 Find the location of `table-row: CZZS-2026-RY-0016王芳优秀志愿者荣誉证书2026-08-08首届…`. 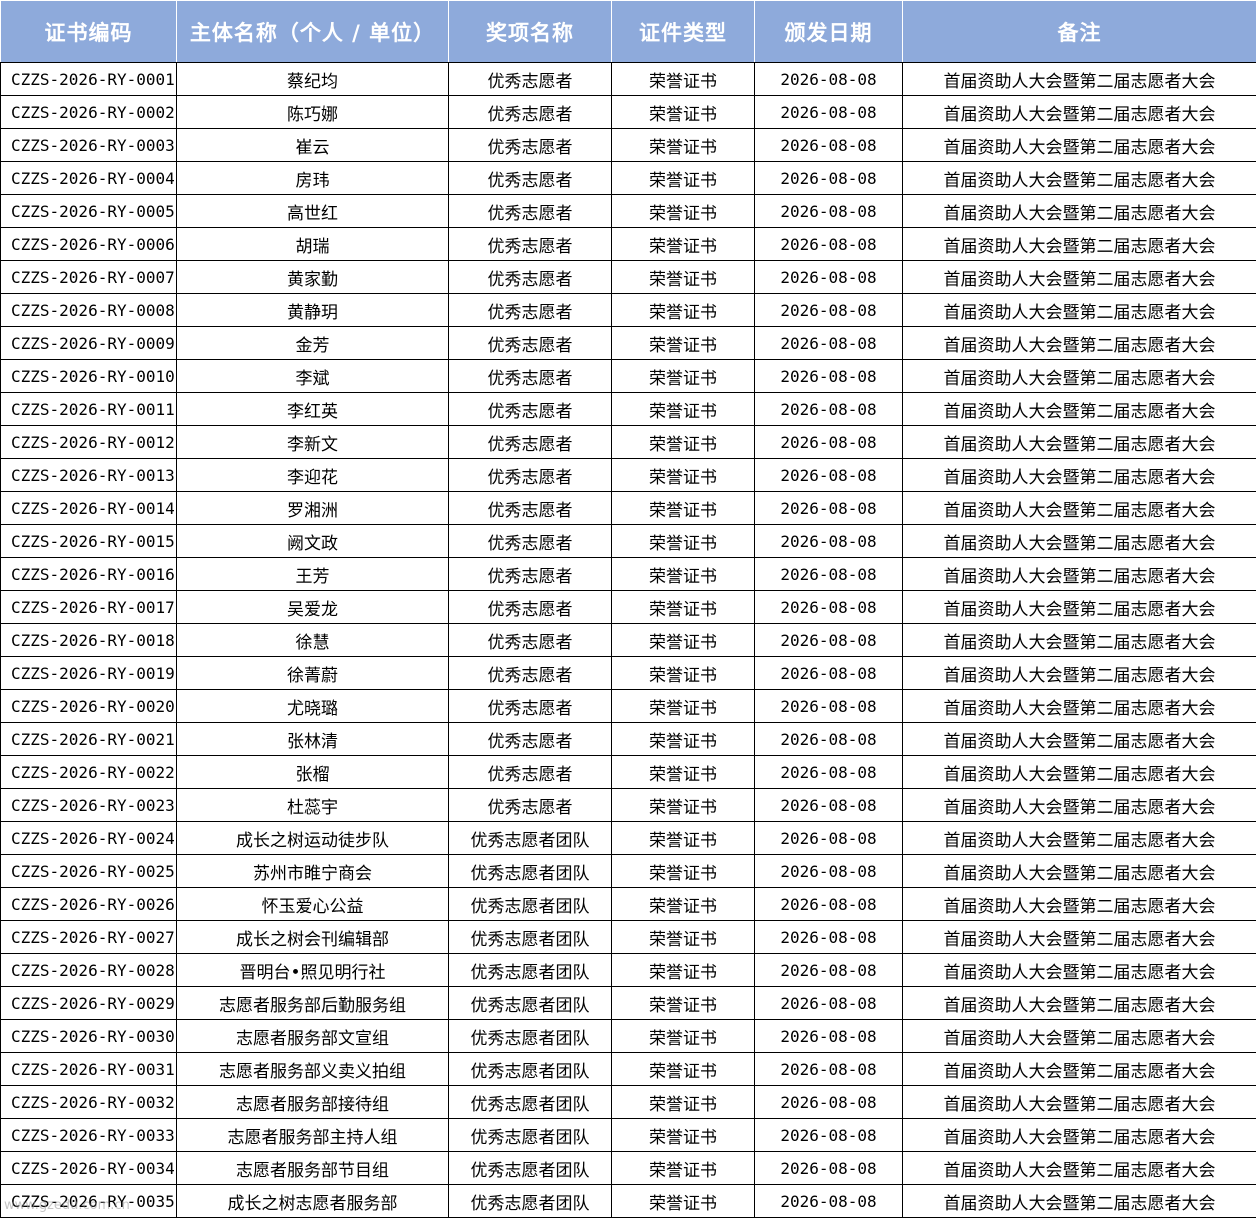

table-row: CZZS-2026-RY-0016王芳优秀志愿者荣誉证书2026-08-08首届… is located at coordinates (628, 574).